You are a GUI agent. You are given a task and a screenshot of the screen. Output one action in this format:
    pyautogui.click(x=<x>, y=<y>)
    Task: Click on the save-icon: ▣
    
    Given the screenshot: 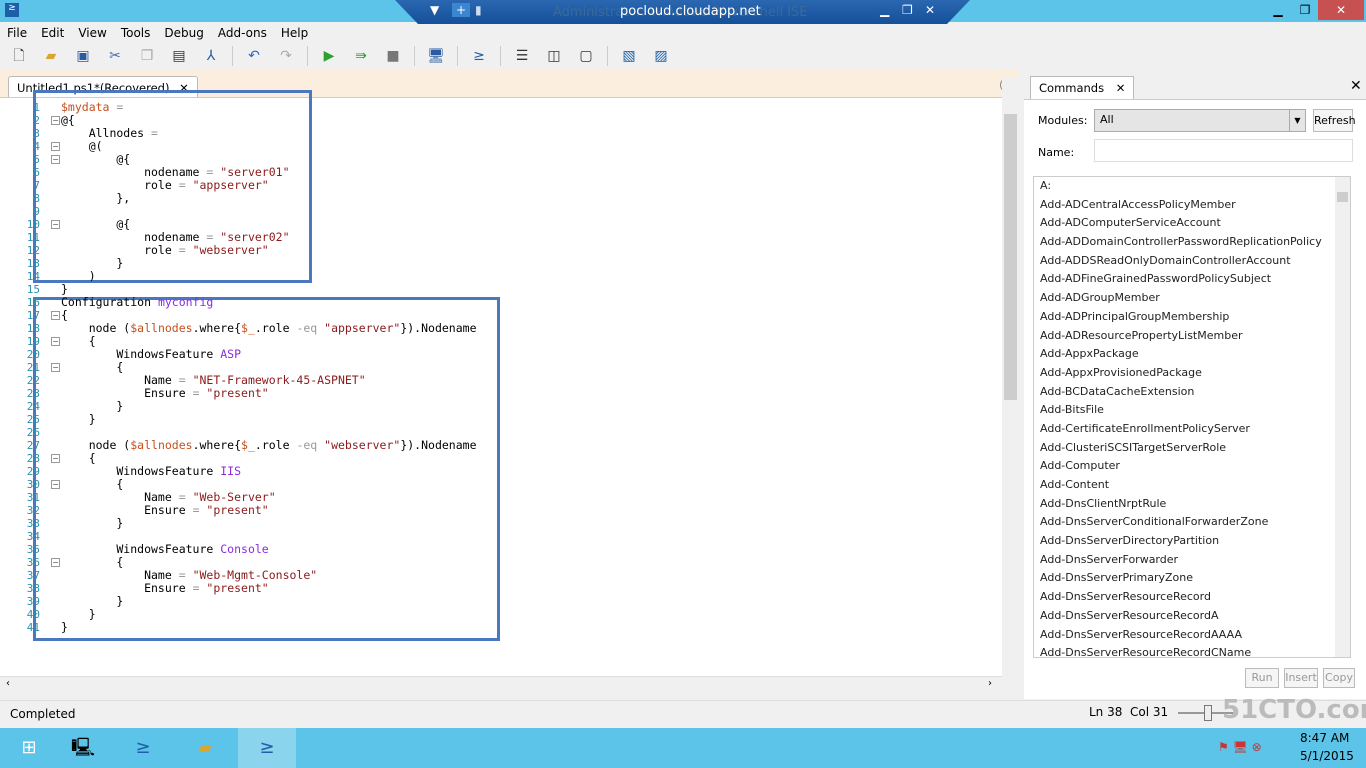 What is the action you would take?
    pyautogui.click(x=83, y=56)
    